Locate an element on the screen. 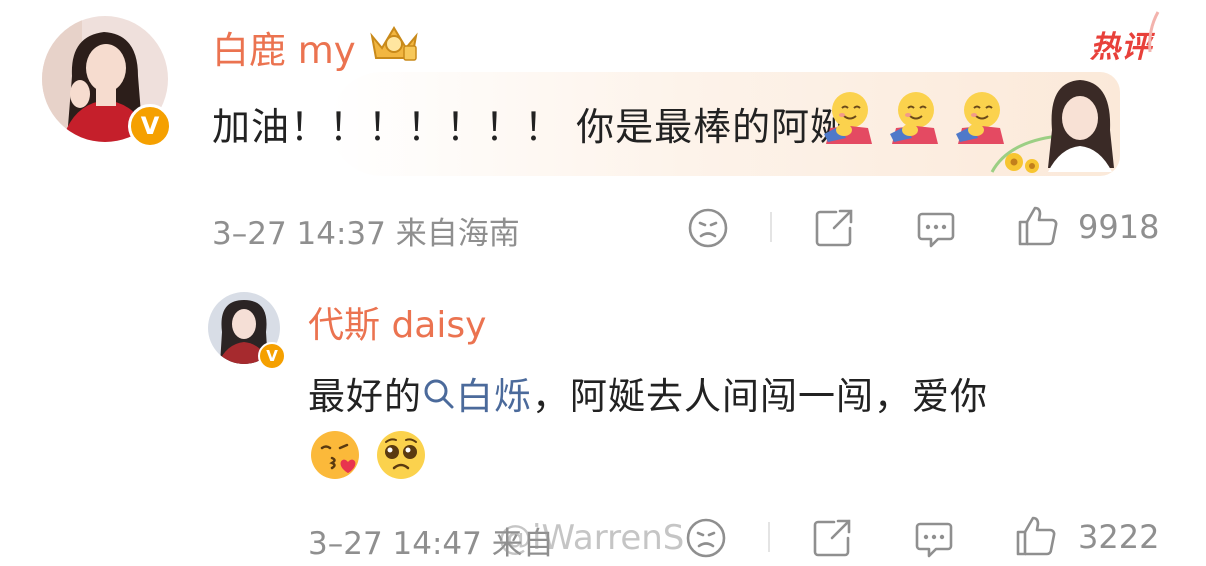 Image resolution: width=1206 pixels, height=566 pixels. reply-text: 最好的 白烁，阿娫去人间闯一闯，爱你 is located at coordinates (648, 393).